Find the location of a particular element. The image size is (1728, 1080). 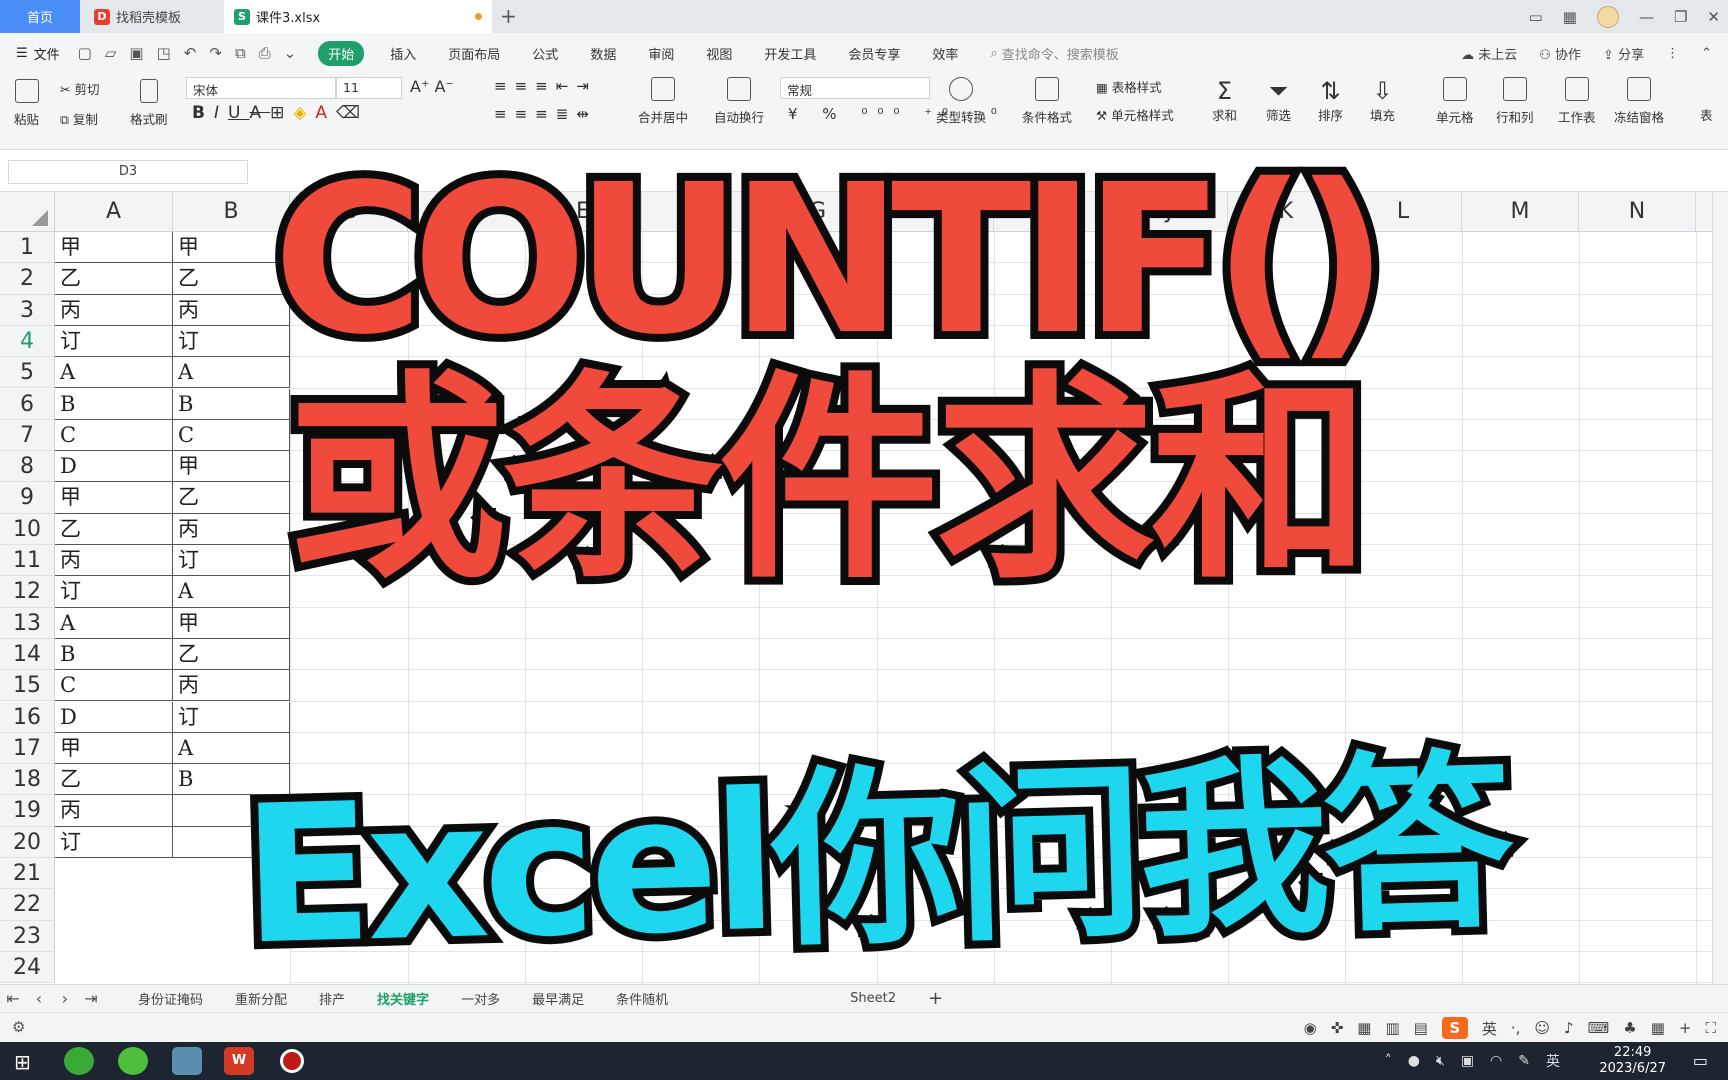

fill-button: ⇩ 填充 is located at coordinates (1382, 100).